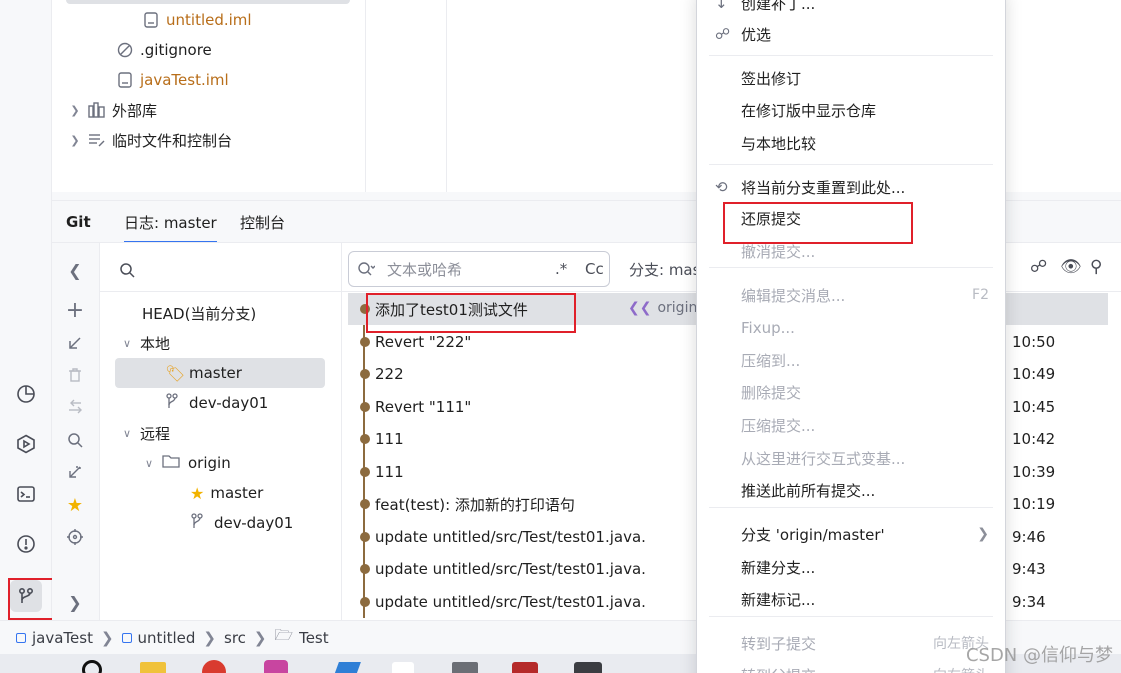 Image resolution: width=1121 pixels, height=673 pixels. What do you see at coordinates (197, 20) in the screenshot?
I see `tree-item-untitled-iml: untitled.iml` at bounding box center [197, 20].